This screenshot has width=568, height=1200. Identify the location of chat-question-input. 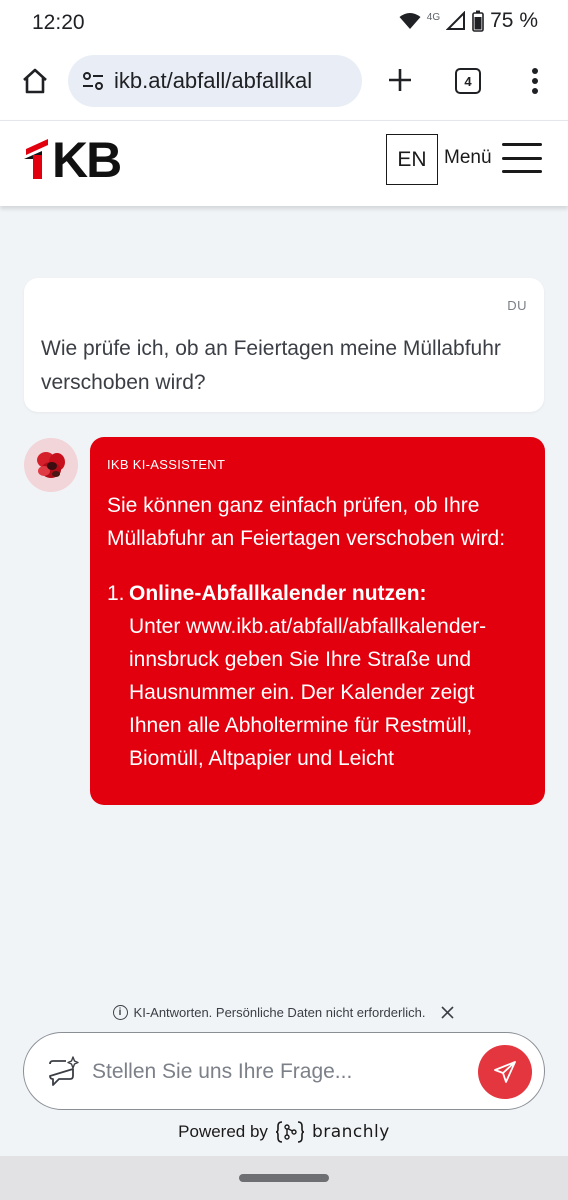
(287, 1072).